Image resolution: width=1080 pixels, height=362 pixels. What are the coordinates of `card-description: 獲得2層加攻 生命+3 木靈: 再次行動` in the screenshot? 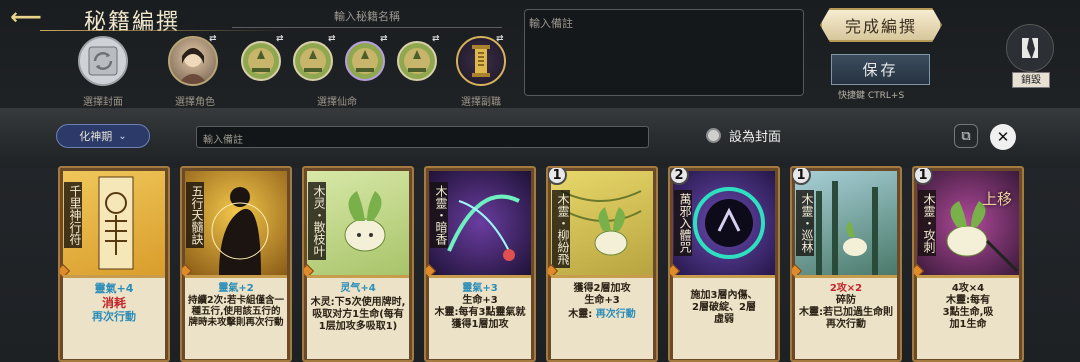 It's located at (602, 317).